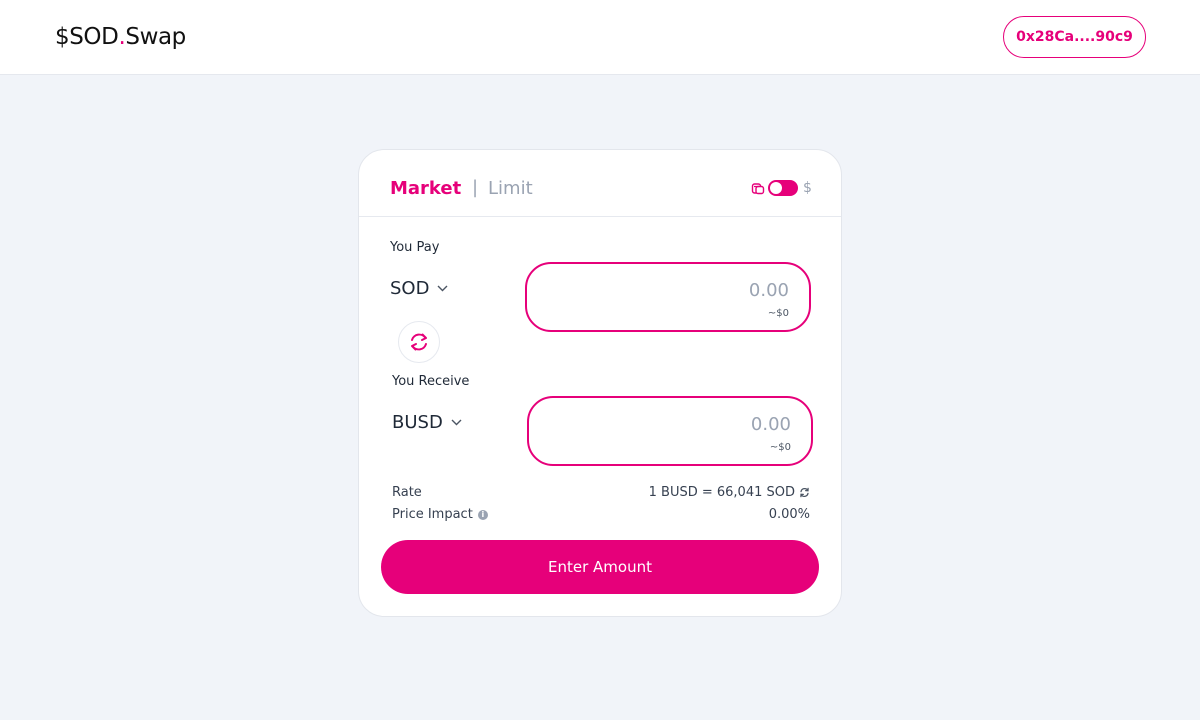  Describe the element at coordinates (601, 514) in the screenshot. I see `price-impact-row: Price Impact i 0.00%` at that location.